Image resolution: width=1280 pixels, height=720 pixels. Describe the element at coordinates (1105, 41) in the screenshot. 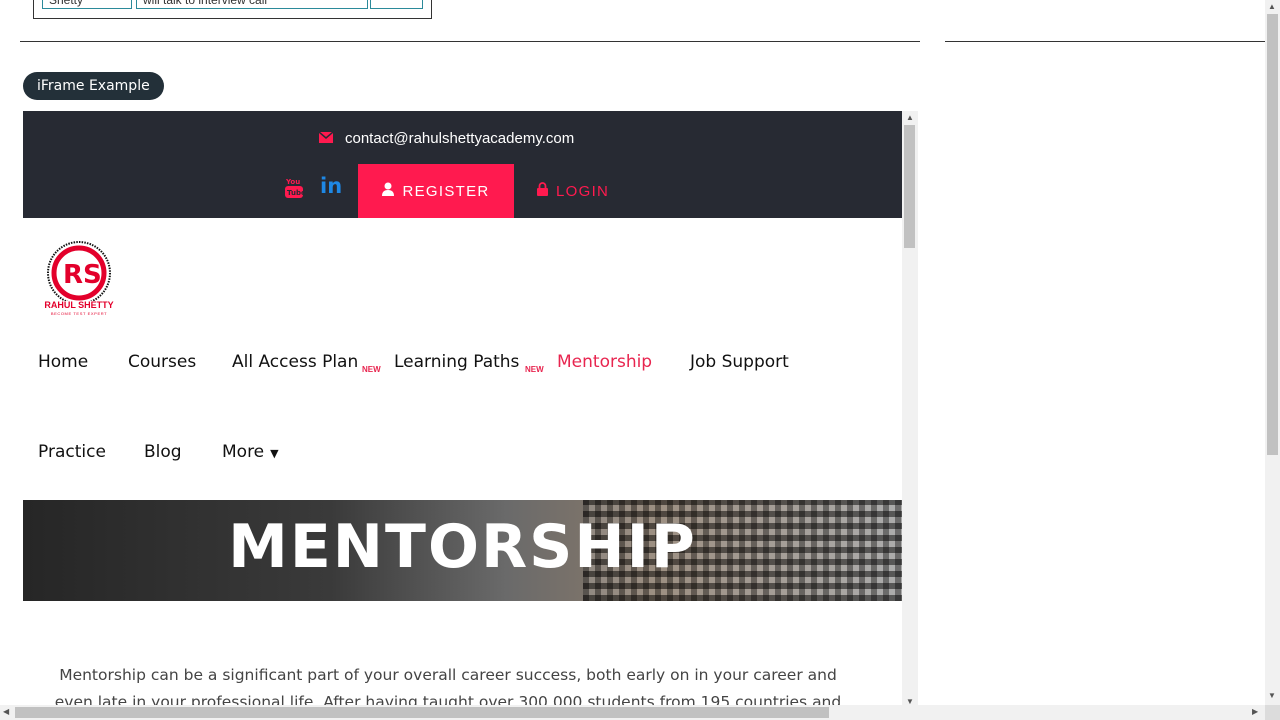

I see `divider-right` at that location.